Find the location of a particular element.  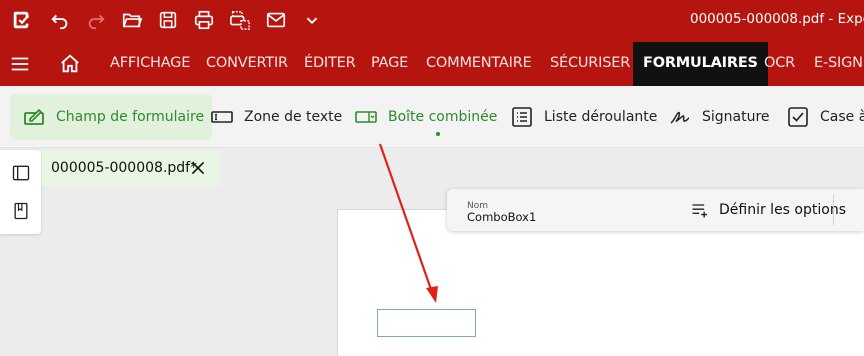

title-bar: 000005-000008.pdf - Expe is located at coordinates (432, 20).